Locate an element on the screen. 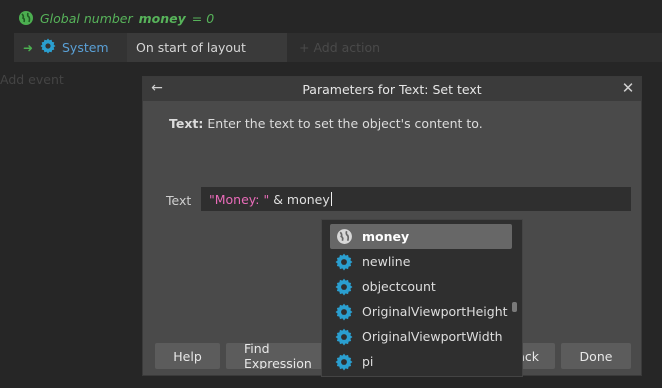 This screenshot has width=662, height=388. global-var-value: = 0 is located at coordinates (203, 18).